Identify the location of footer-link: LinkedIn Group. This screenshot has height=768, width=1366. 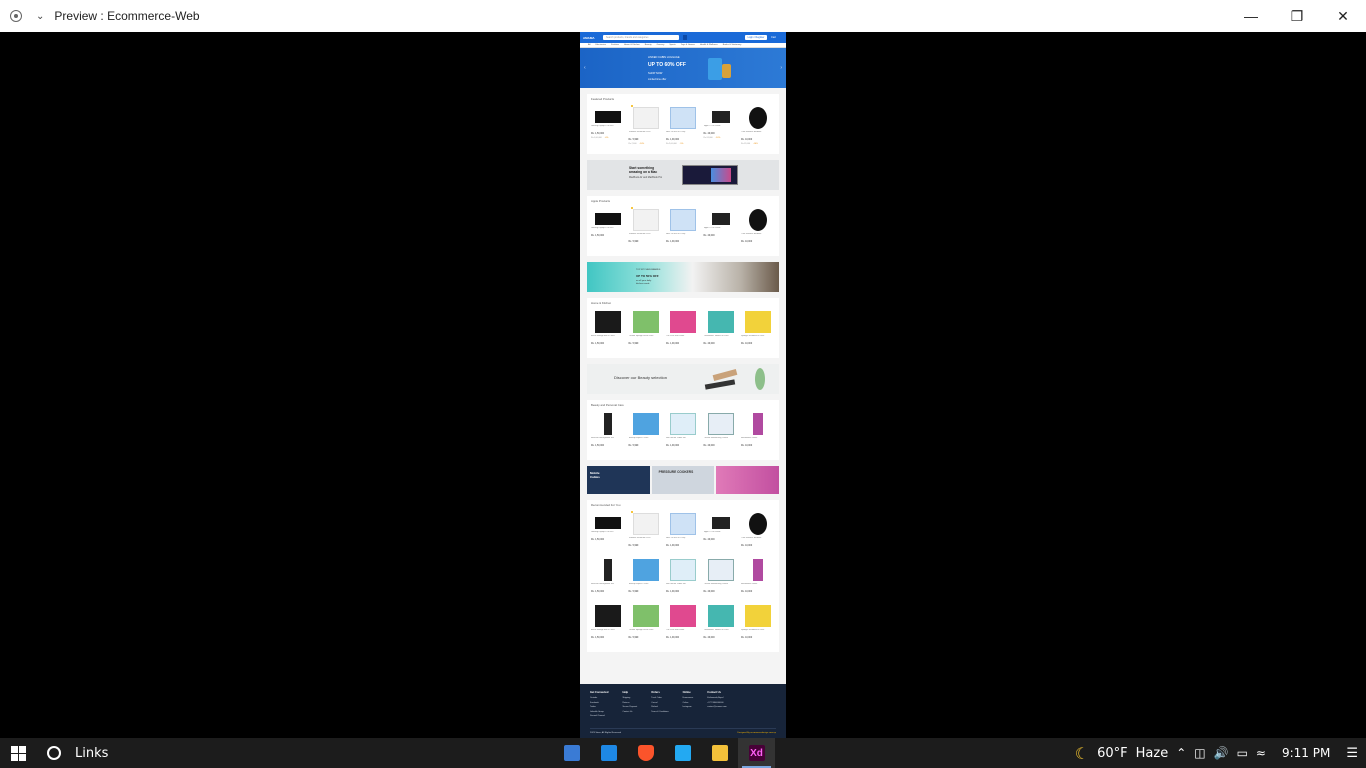
(599, 712).